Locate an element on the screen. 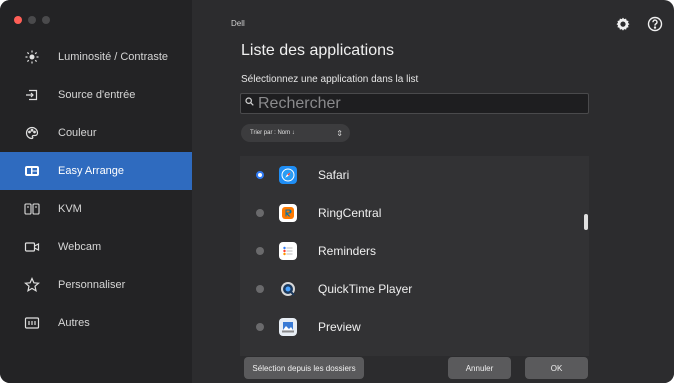  ringcentral-icon is located at coordinates (288, 213).